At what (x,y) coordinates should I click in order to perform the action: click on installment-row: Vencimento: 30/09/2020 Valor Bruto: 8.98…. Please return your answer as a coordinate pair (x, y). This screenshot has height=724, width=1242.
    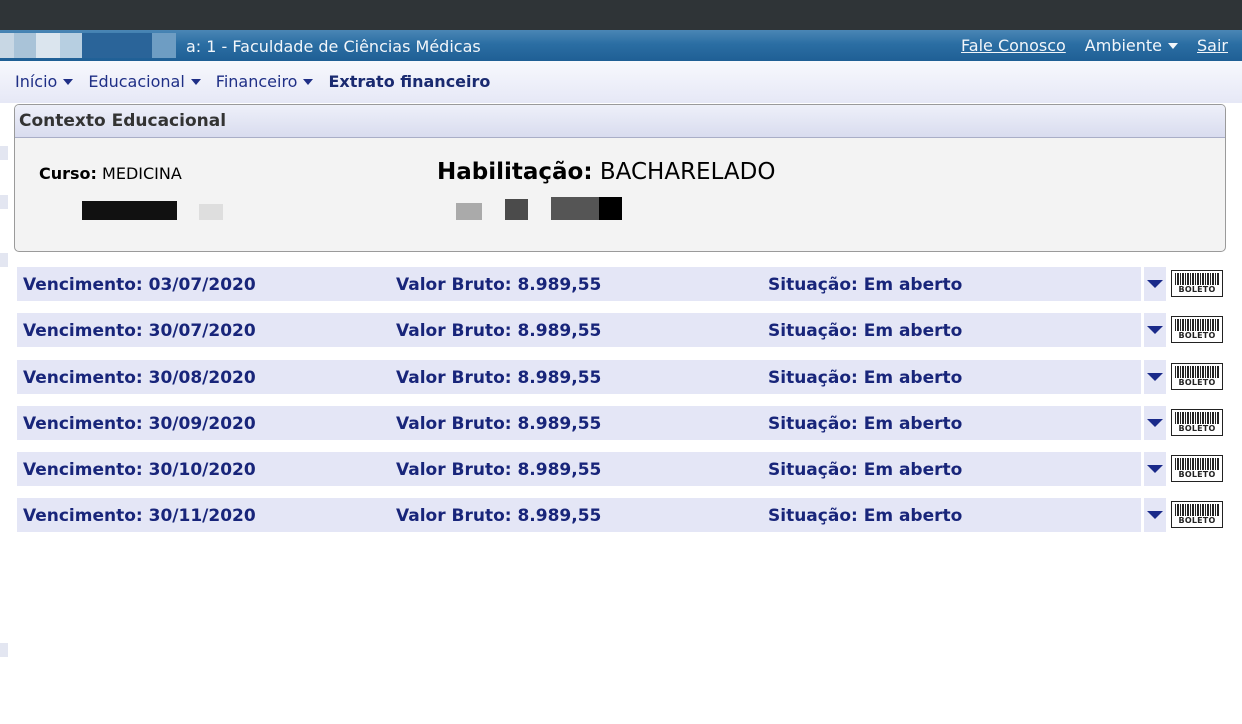
    Looking at the image, I should click on (621, 422).